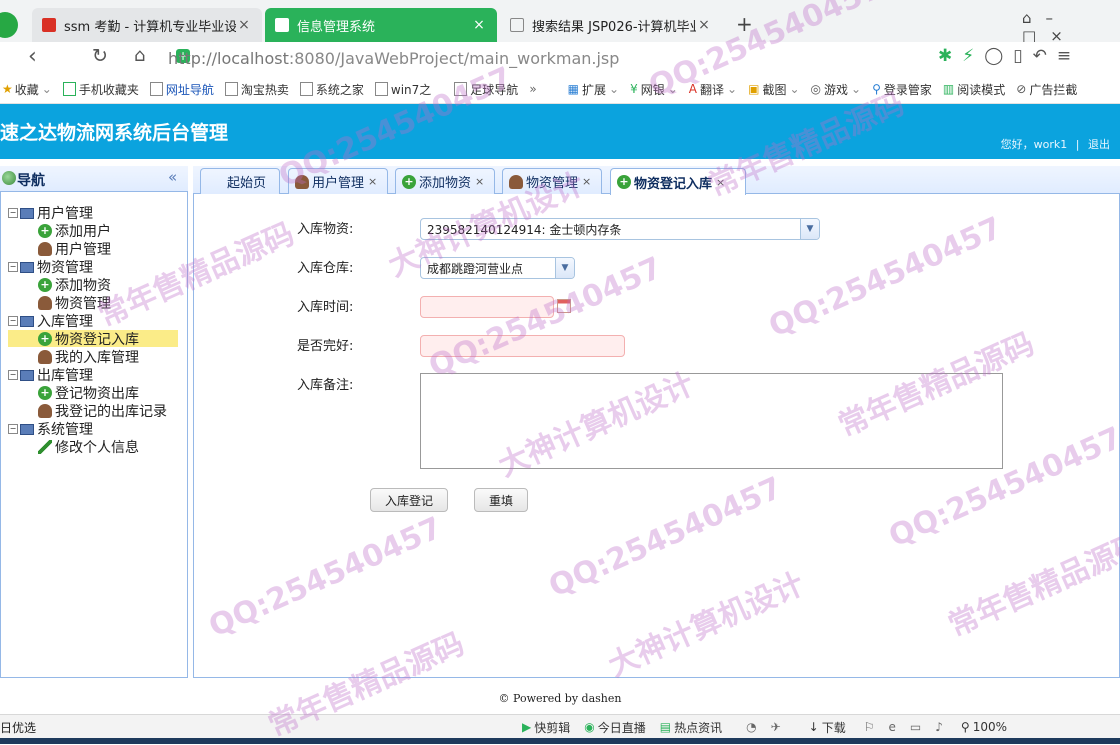 This screenshot has height=745, width=1120. What do you see at coordinates (264, 89) in the screenshot?
I see `bookmark-label: 淘宝热卖` at bounding box center [264, 89].